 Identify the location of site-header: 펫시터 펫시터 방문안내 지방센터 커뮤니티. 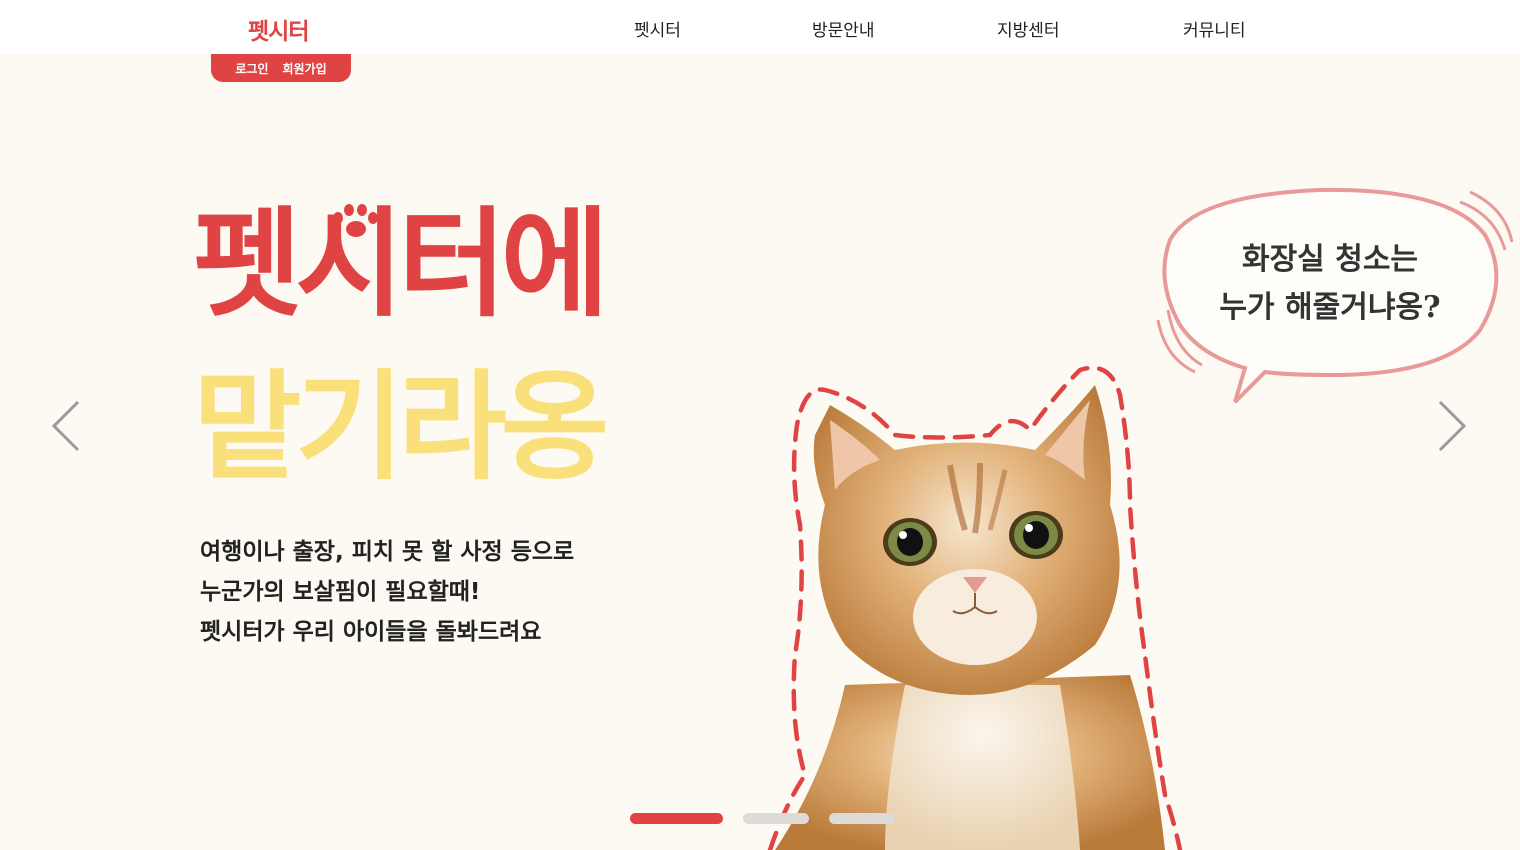
(760, 27).